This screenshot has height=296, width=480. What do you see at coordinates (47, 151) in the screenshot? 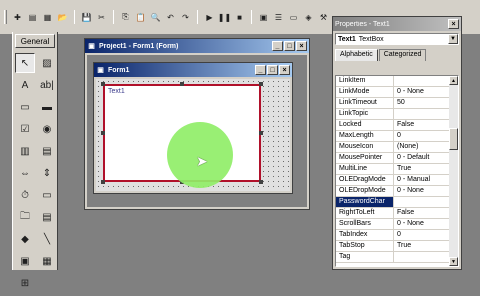
I see `listbox-tool-icon: ▤` at bounding box center [47, 151].